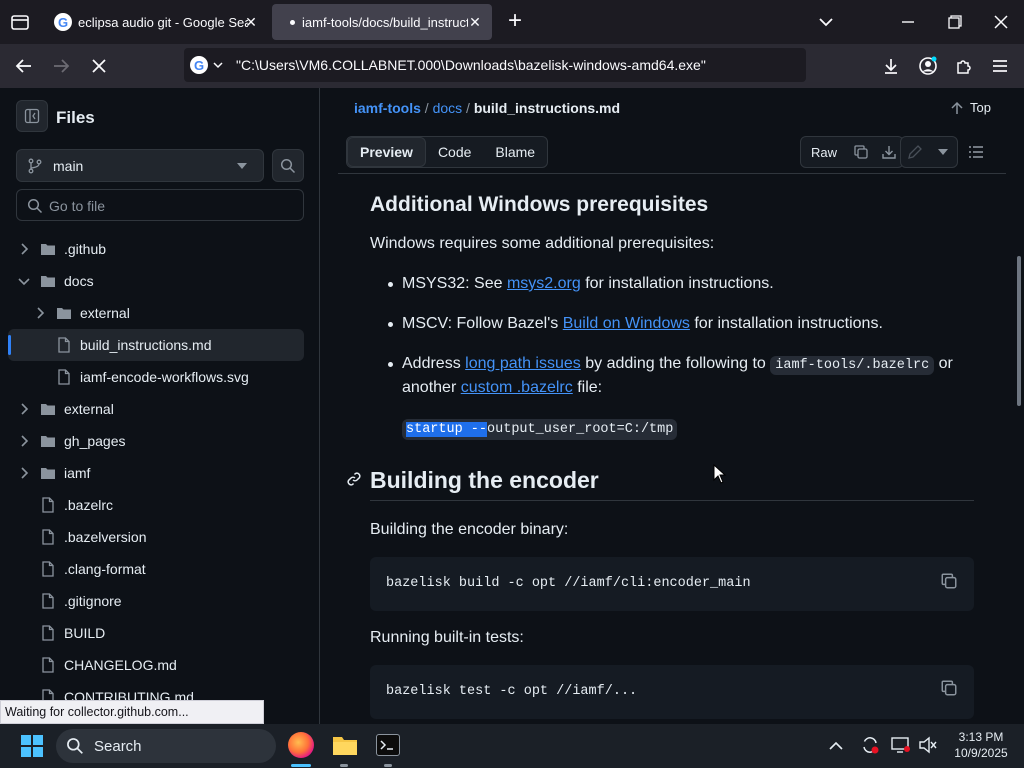 Image resolution: width=1024 pixels, height=768 pixels. Describe the element at coordinates (515, 21) in the screenshot. I see `new-tab-icon: +` at that location.